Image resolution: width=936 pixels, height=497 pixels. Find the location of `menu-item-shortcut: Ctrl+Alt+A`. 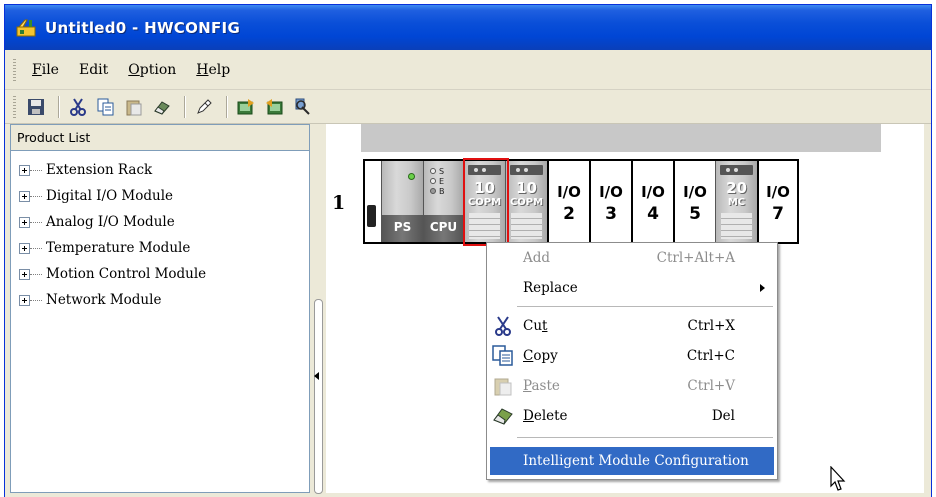

menu-item-shortcut: Ctrl+Alt+A is located at coordinates (695, 258).